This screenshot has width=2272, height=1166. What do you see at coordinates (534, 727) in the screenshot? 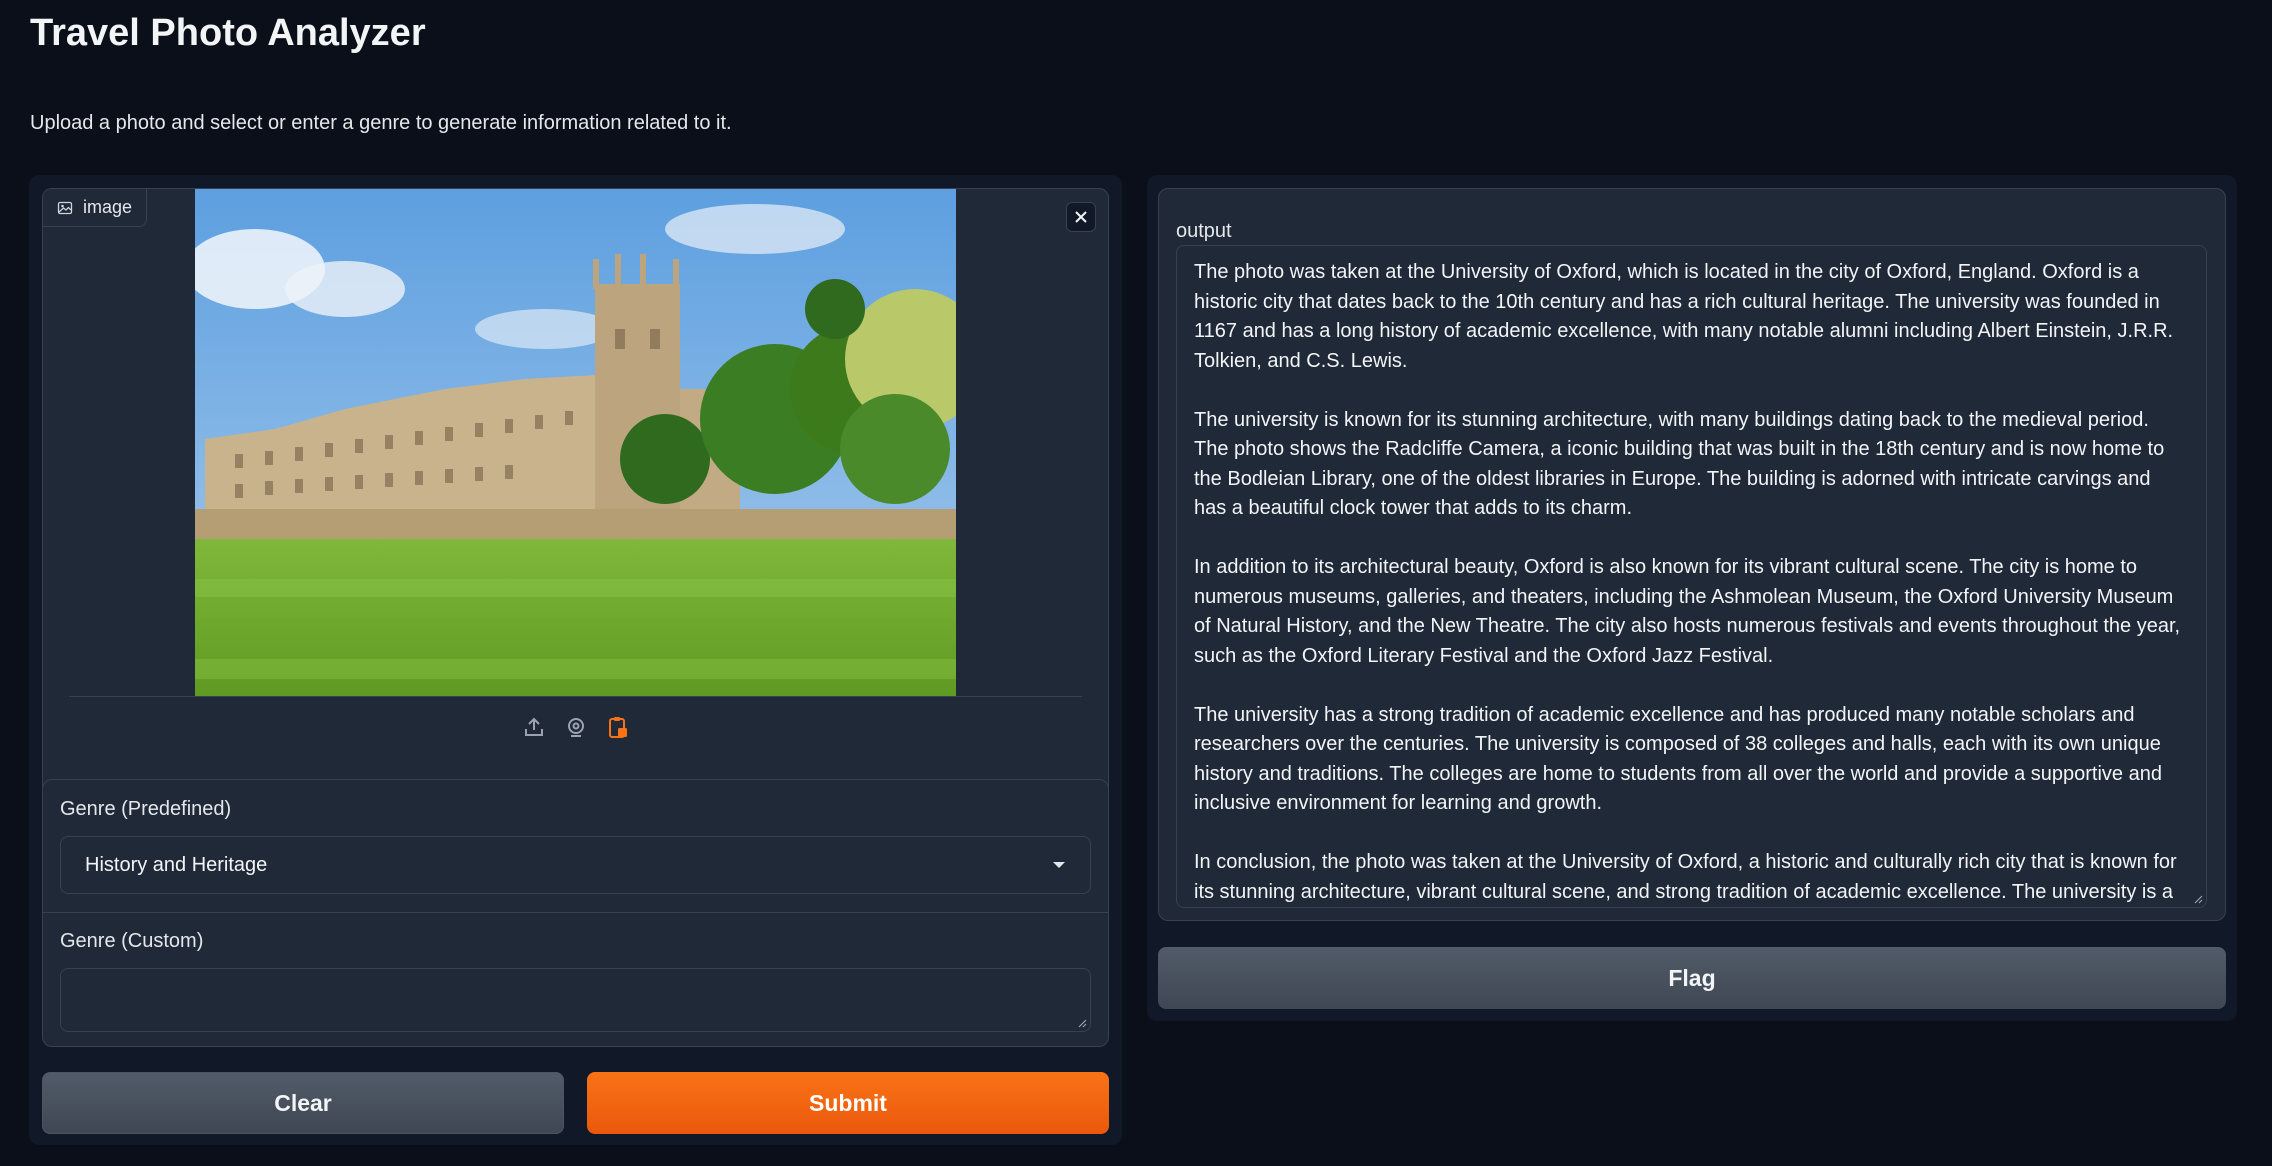
I see `upload-icon` at bounding box center [534, 727].